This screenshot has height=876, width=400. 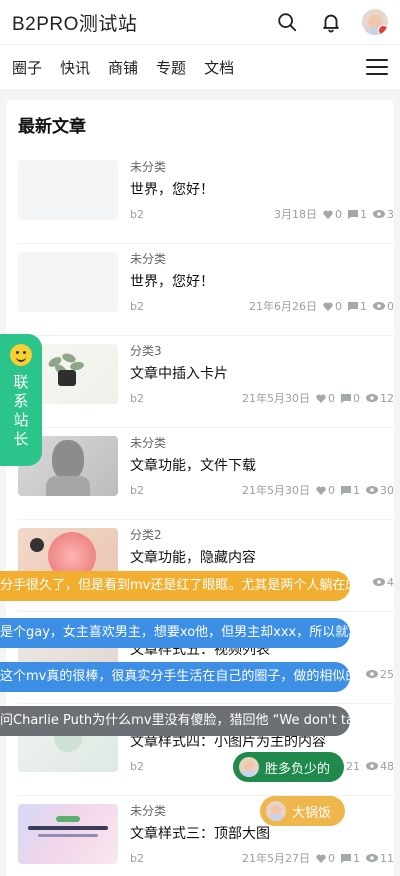 What do you see at coordinates (380, 398) in the screenshot?
I see `views-stat: 12` at bounding box center [380, 398].